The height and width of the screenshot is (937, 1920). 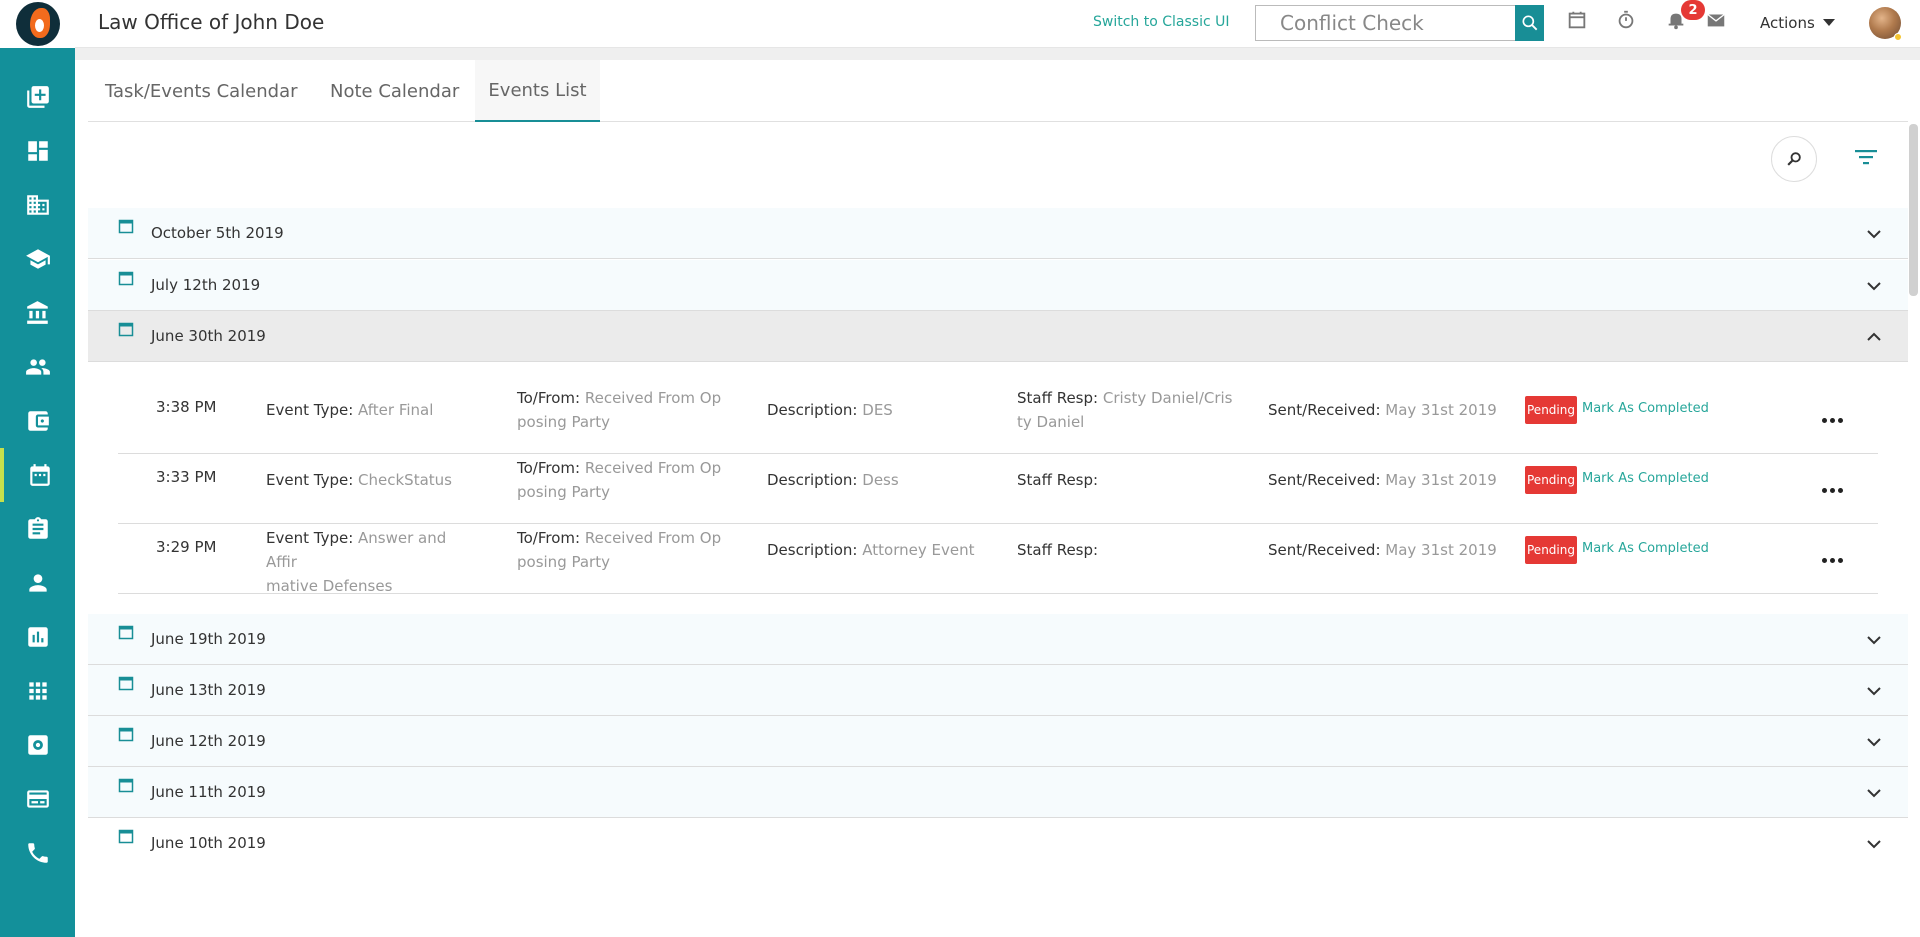 I want to click on magnify-icon, so click(x=1794, y=159).